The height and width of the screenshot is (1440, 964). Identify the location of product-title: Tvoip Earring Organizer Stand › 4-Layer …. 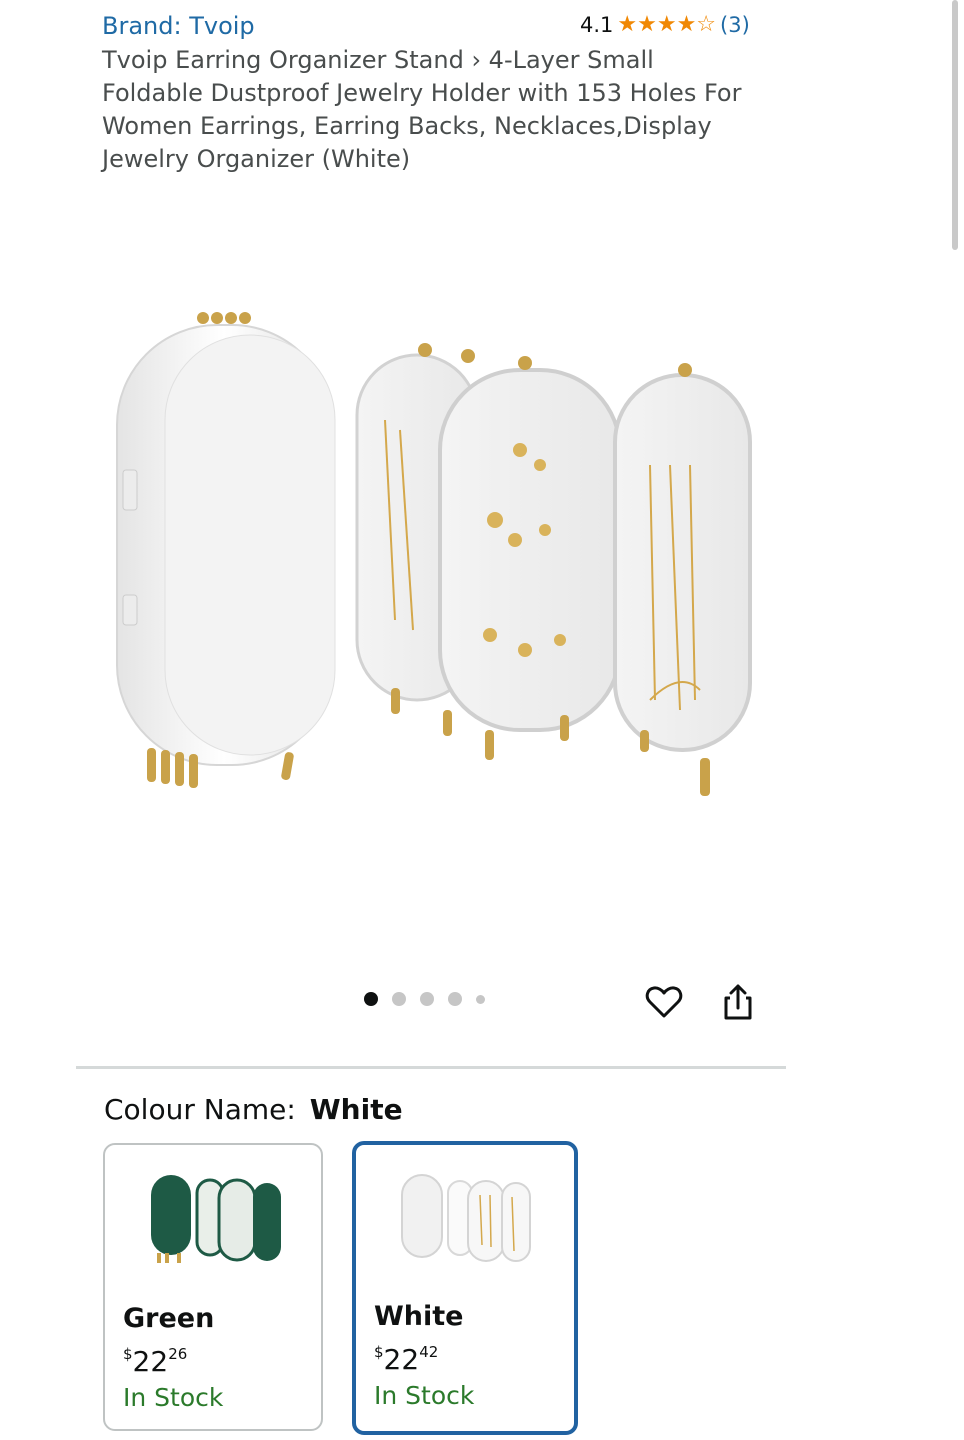
(422, 109).